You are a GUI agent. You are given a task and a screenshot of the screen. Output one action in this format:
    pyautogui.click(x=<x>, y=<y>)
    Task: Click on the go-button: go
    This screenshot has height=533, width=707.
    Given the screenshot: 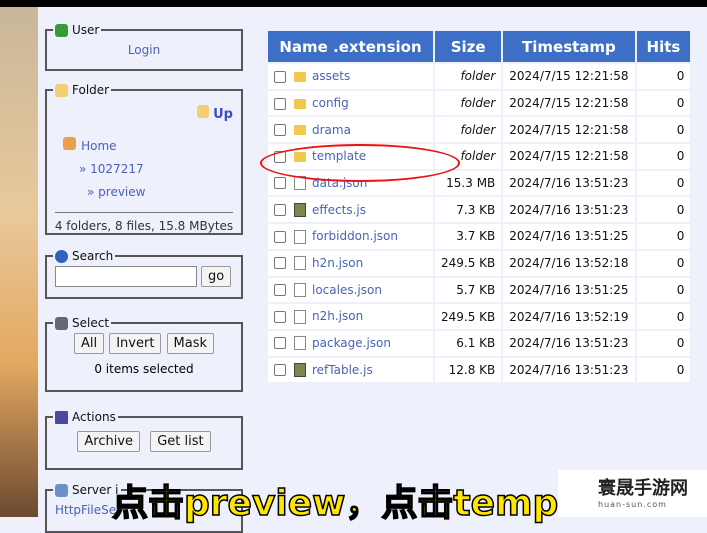 What is the action you would take?
    pyautogui.click(x=216, y=276)
    